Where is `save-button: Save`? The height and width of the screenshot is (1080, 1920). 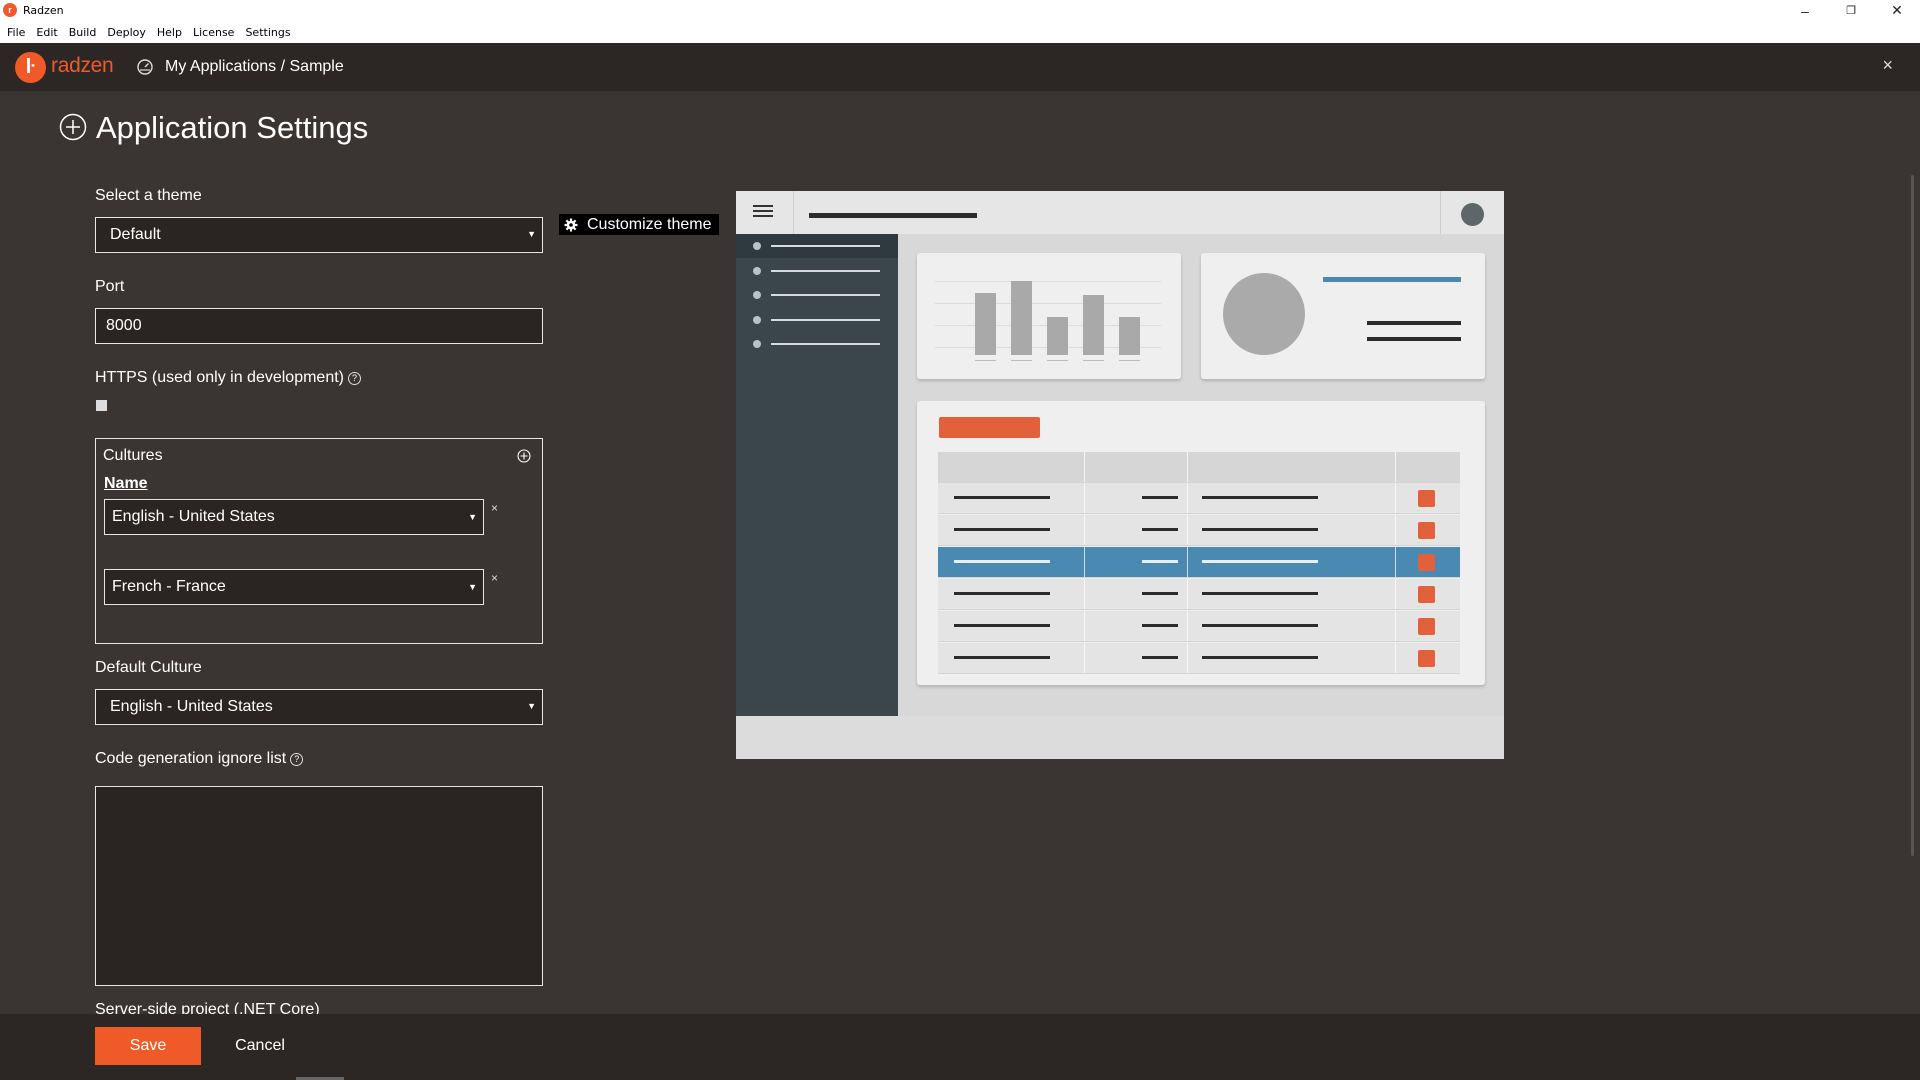 save-button: Save is located at coordinates (148, 1046).